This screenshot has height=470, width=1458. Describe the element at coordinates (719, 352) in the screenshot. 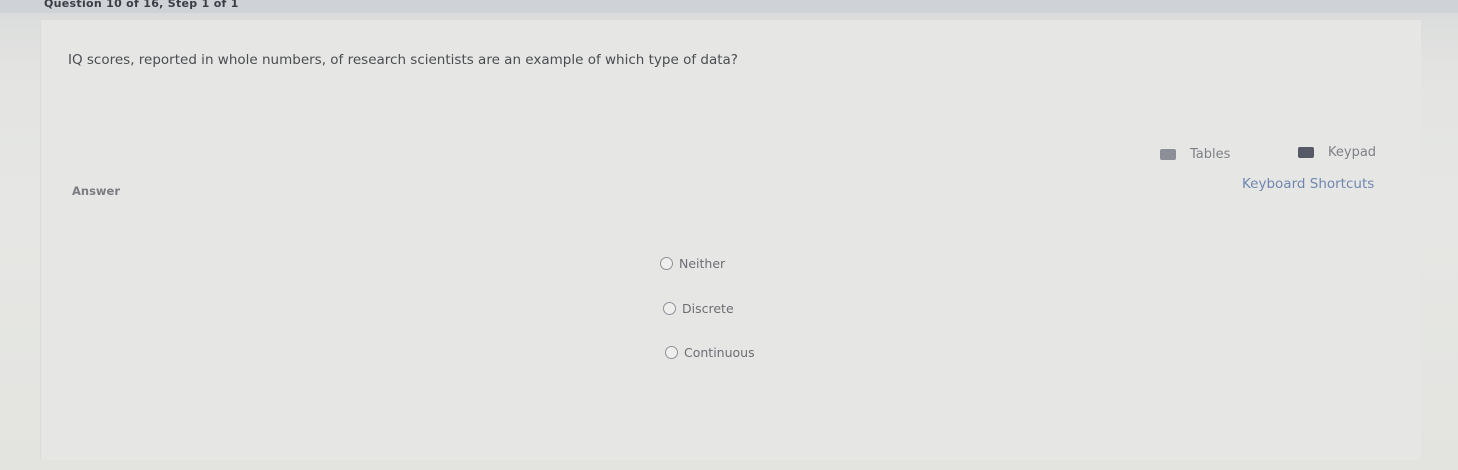

I see `answer-option-label: Continuous` at that location.